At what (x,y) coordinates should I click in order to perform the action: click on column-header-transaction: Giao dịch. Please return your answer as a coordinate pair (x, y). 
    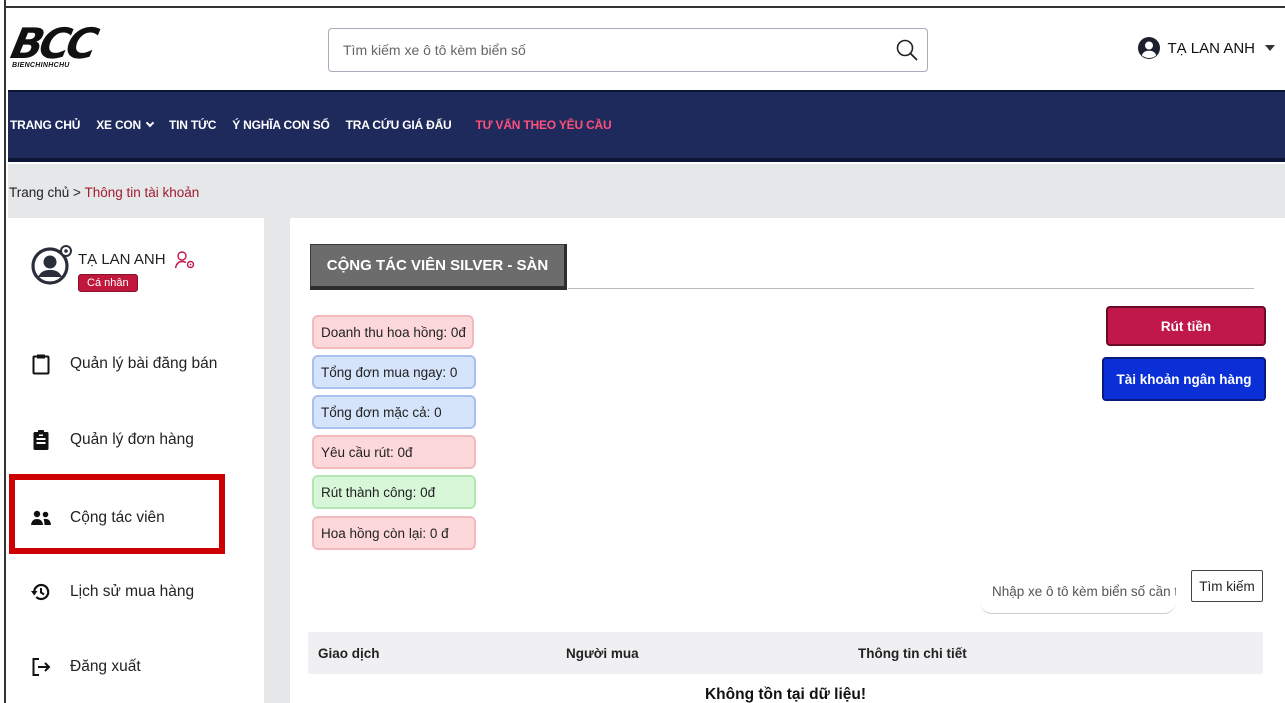
    Looking at the image, I should click on (349, 653).